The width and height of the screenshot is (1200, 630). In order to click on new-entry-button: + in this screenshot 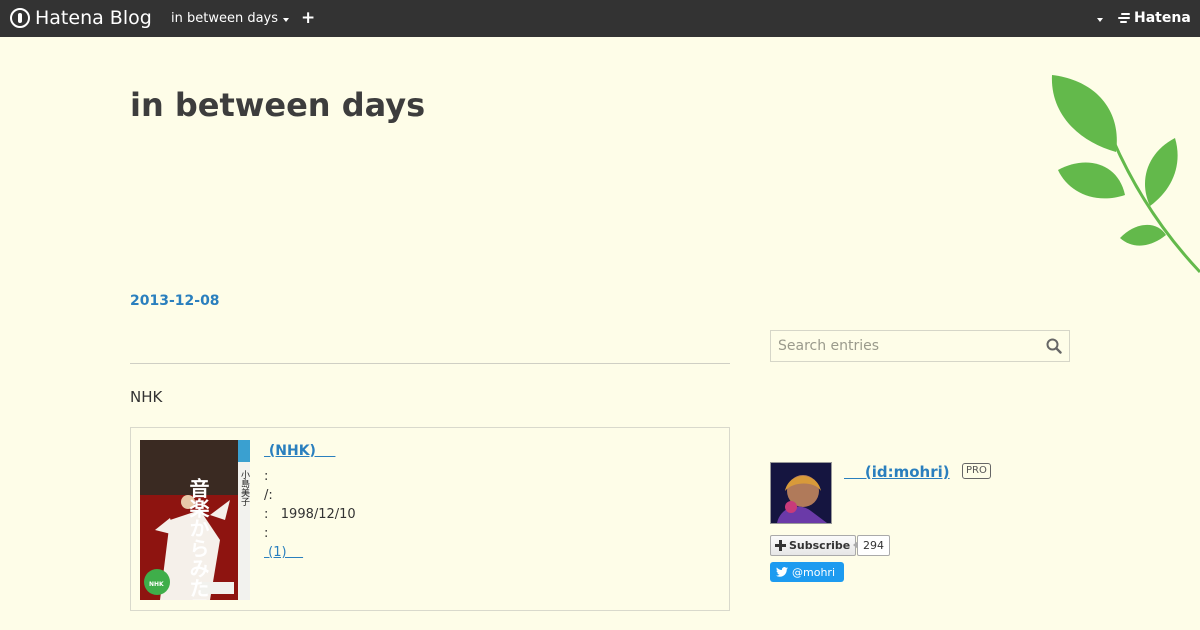, I will do `click(308, 18)`.